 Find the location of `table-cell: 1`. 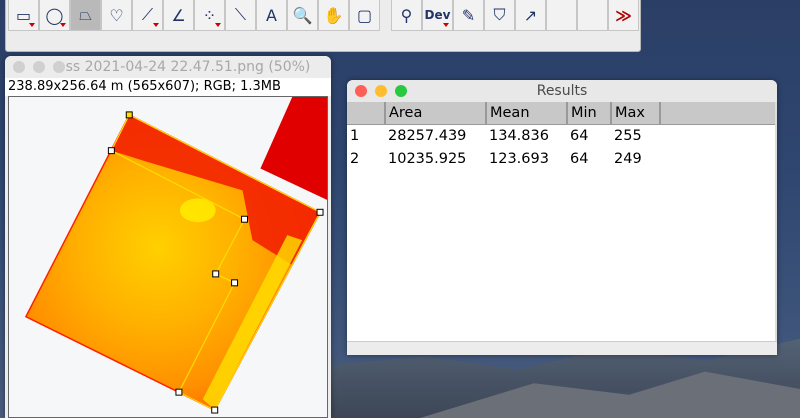

table-cell: 1 is located at coordinates (355, 135).